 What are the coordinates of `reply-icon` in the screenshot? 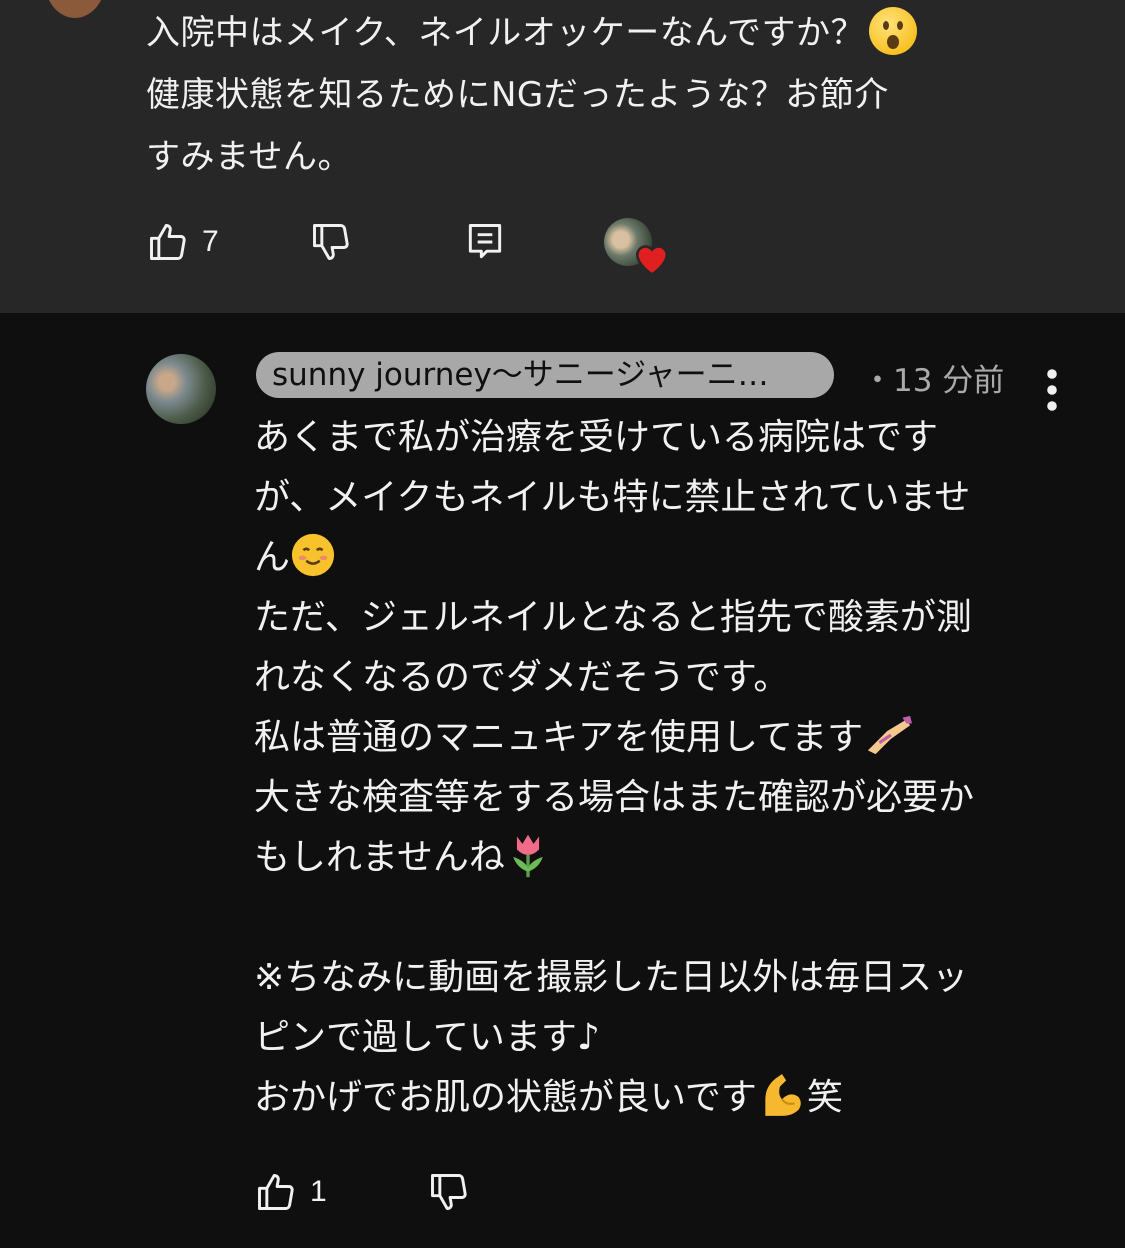 It's located at (484, 241).